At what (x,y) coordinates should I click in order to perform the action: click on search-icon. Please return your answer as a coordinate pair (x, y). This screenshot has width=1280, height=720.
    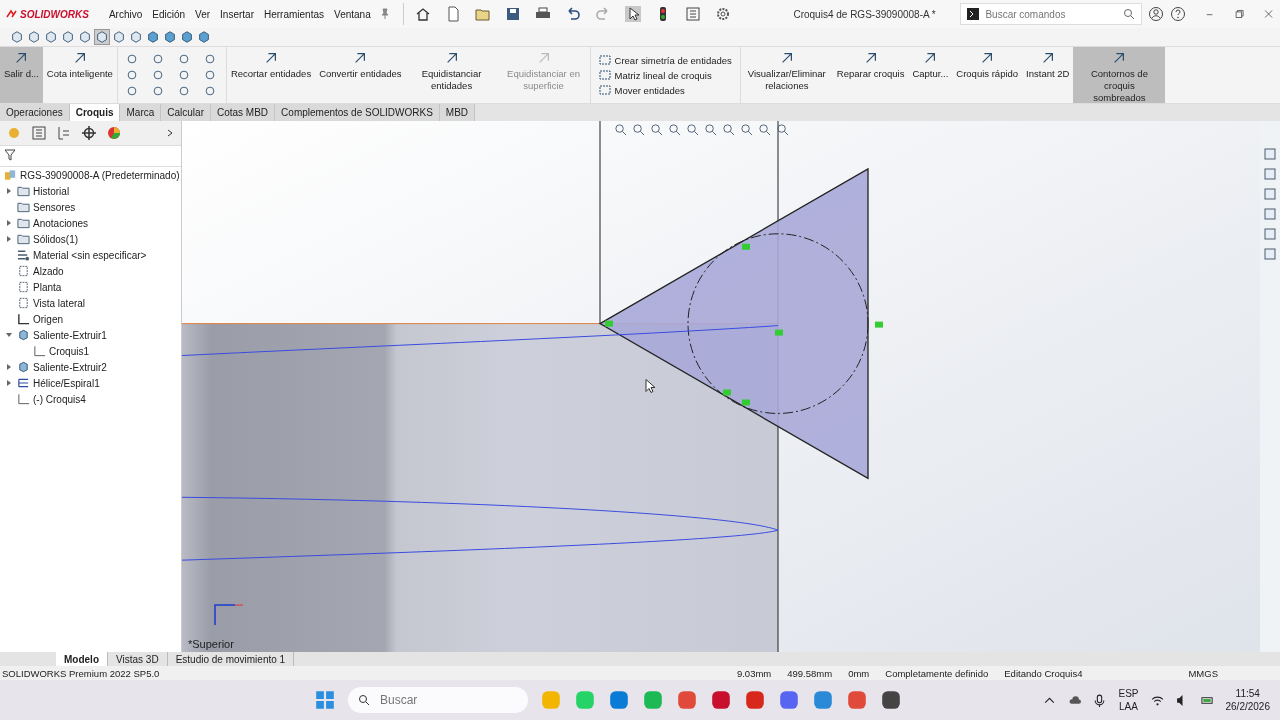
    Looking at the image, I should click on (1129, 14).